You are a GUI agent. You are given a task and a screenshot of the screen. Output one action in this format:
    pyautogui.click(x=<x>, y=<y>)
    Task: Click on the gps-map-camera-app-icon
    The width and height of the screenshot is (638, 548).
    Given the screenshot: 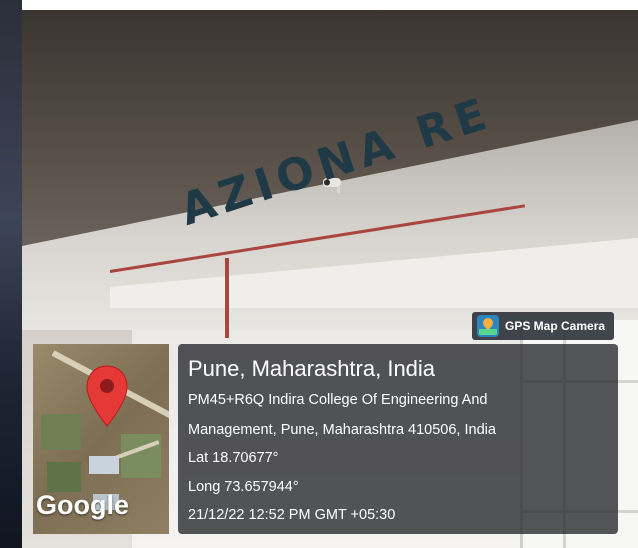 What is the action you would take?
    pyautogui.click(x=488, y=326)
    